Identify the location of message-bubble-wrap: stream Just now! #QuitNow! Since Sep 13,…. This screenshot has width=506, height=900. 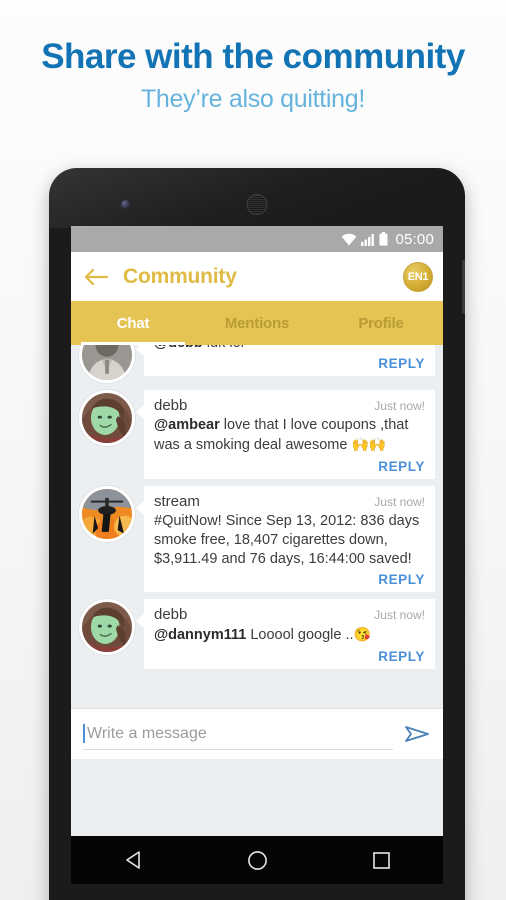
(285, 539).